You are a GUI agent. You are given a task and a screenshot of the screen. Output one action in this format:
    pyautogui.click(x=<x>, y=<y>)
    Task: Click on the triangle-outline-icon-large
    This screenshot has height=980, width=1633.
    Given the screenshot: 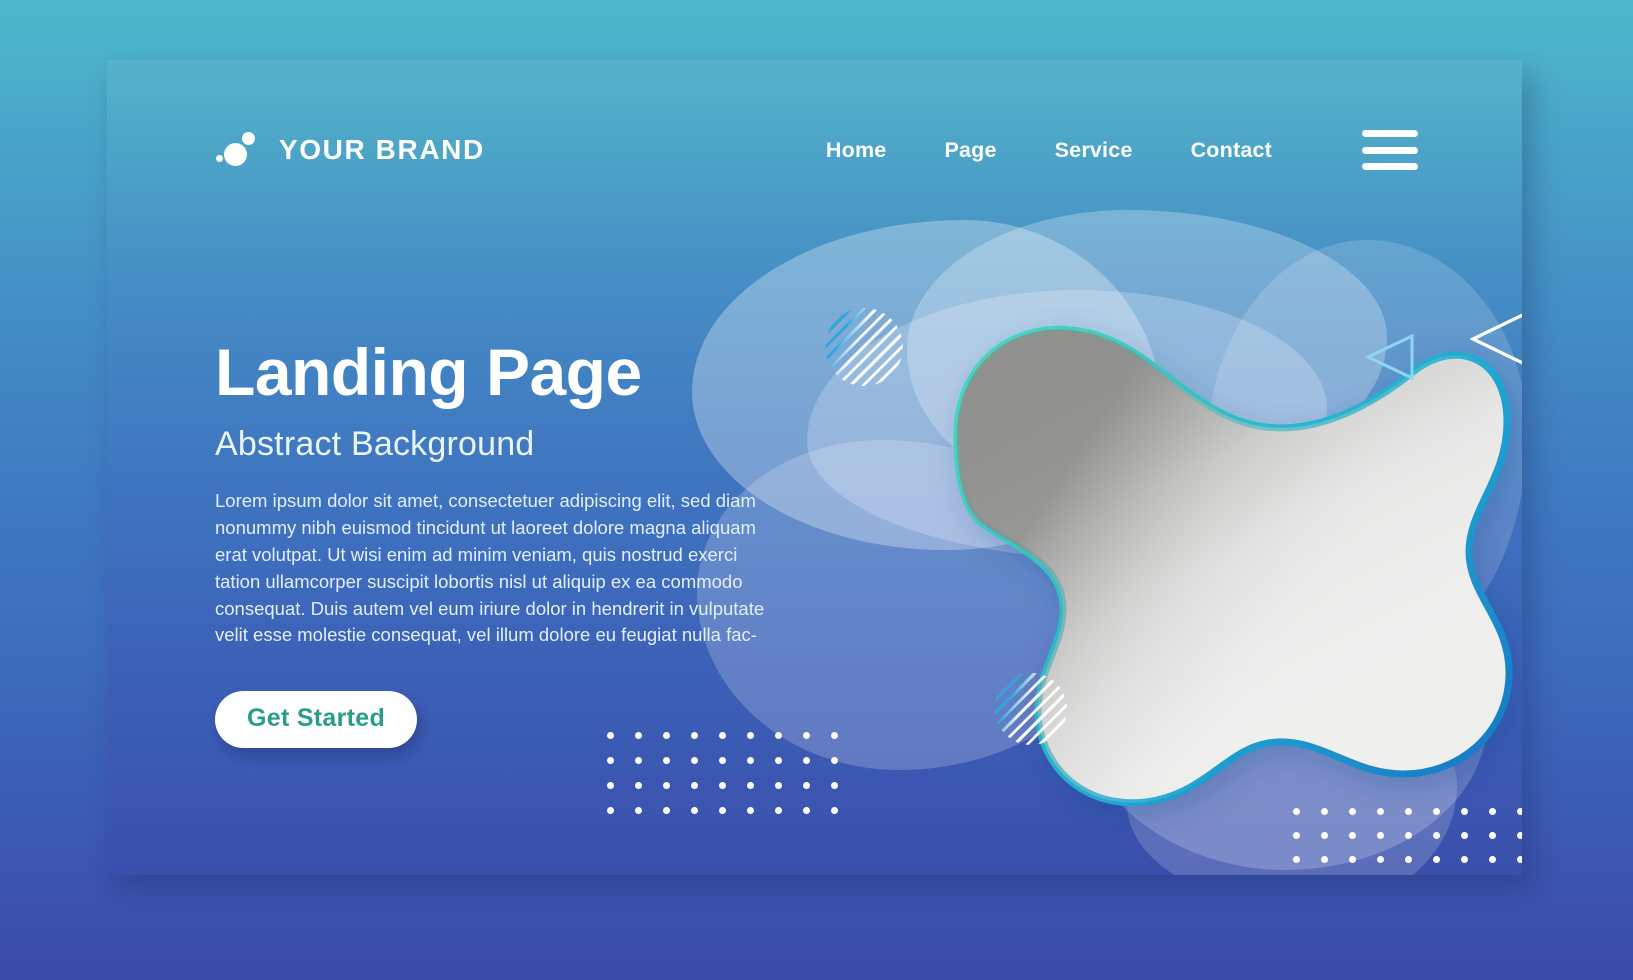 What is the action you would take?
    pyautogui.click(x=1495, y=339)
    